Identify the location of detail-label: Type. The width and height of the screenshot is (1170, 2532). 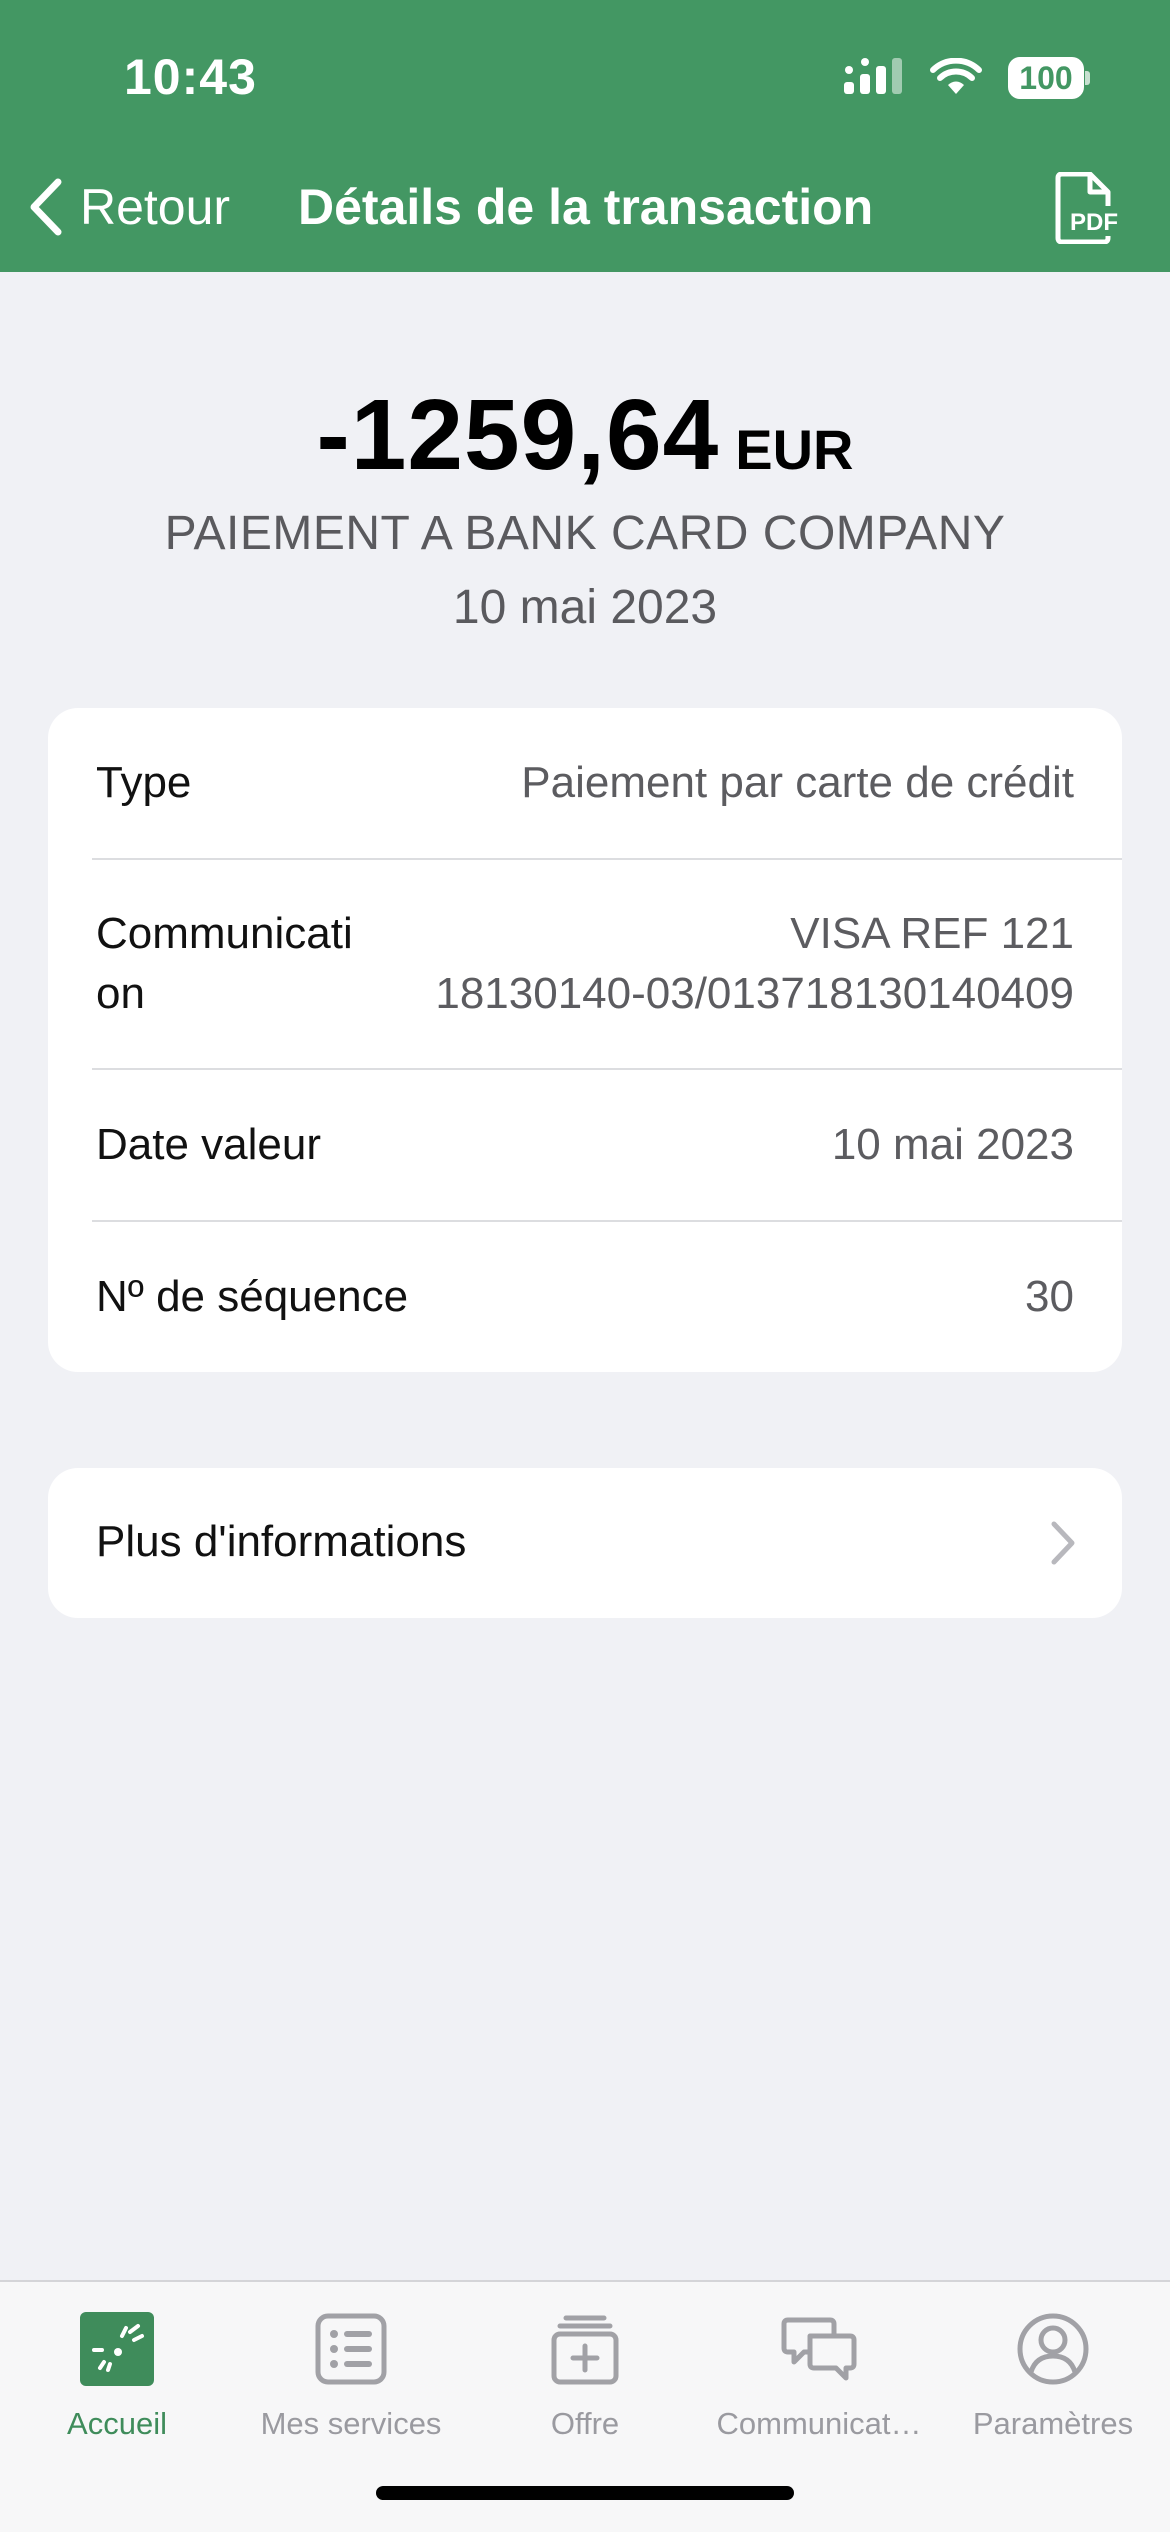
(144, 782).